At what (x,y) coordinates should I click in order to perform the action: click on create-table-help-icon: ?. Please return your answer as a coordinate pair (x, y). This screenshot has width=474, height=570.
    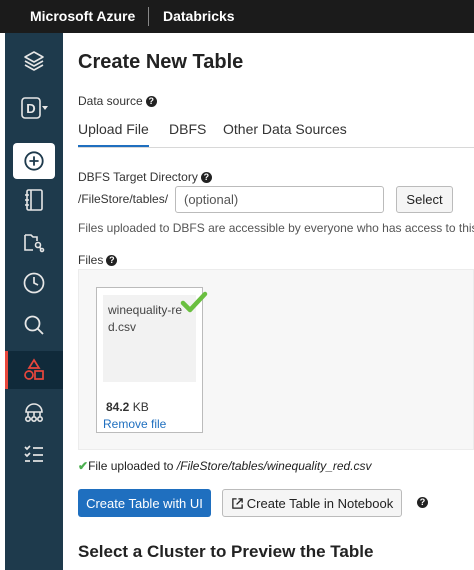
    Looking at the image, I should click on (422, 502).